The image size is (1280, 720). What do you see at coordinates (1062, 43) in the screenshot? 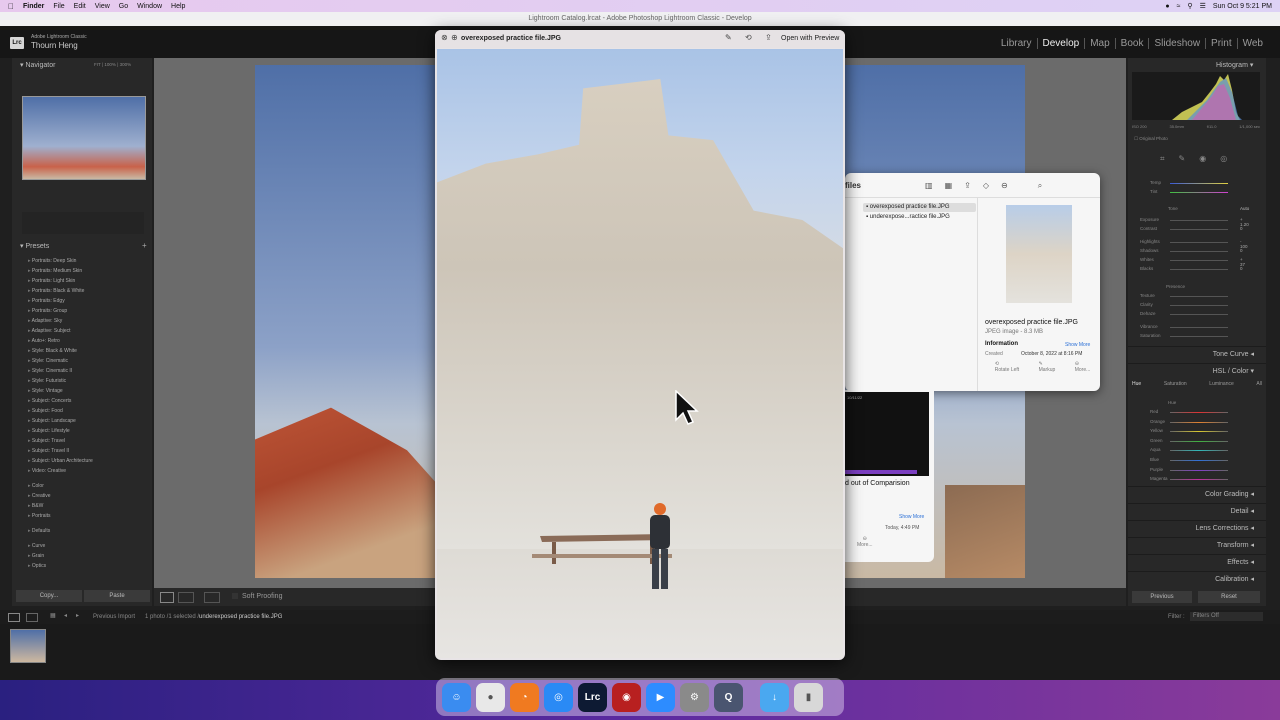
I see `module-develop: Develop` at bounding box center [1062, 43].